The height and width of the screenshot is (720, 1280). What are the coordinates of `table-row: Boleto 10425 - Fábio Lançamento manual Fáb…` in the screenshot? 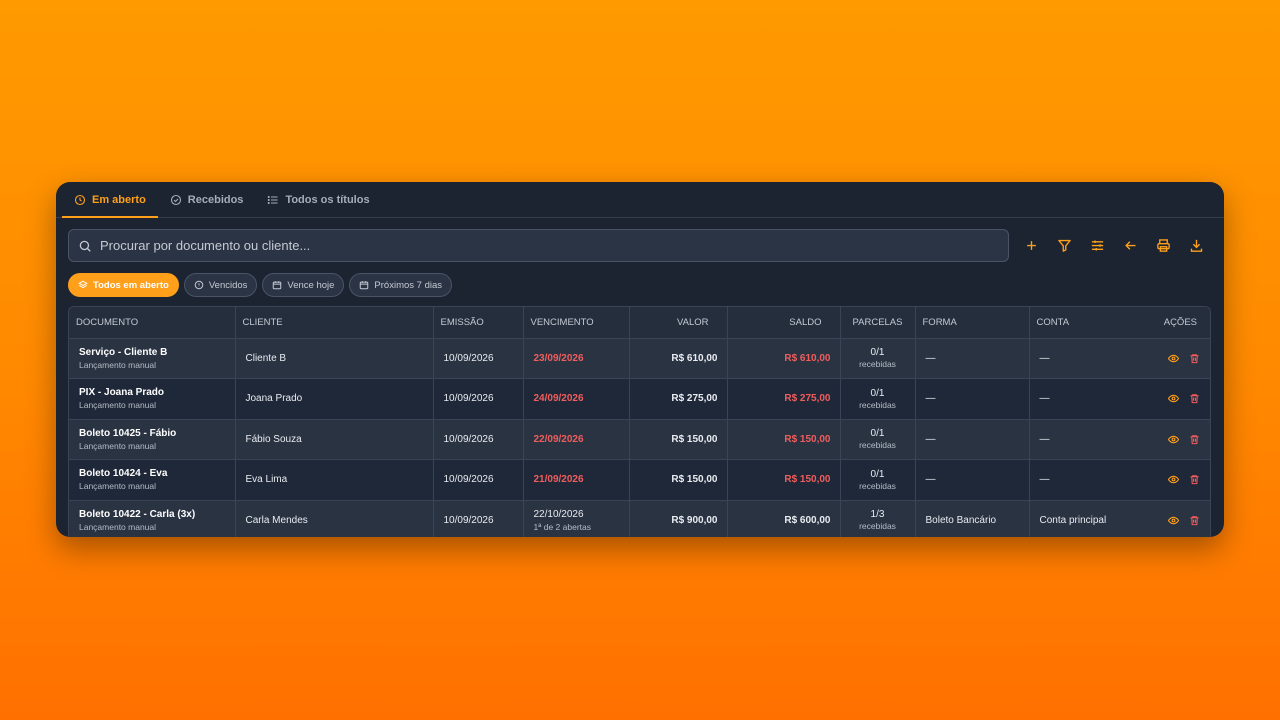 It's located at (639, 439).